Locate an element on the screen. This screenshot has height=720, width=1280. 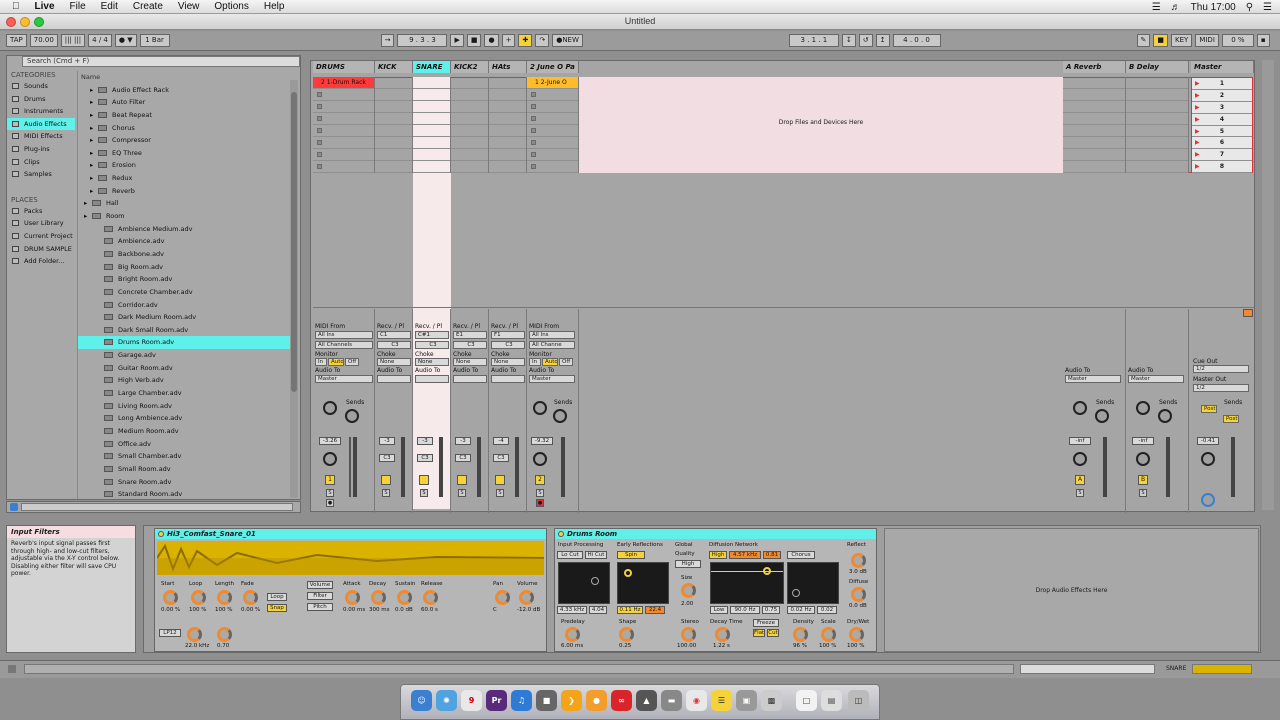
low-amount-field: 0.75 is located at coordinates (771, 610).